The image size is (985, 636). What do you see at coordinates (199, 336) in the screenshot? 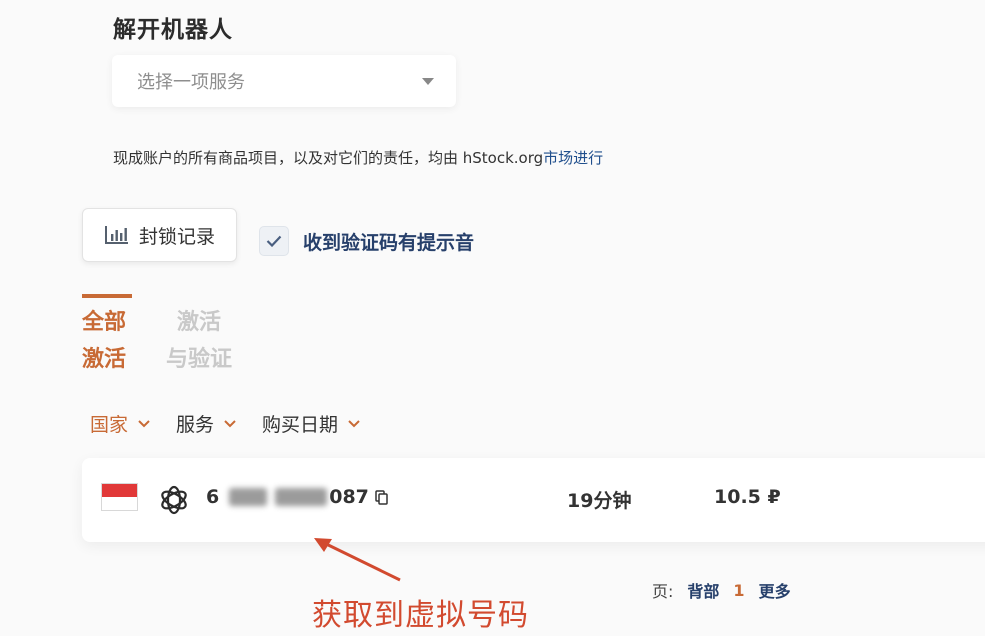
I see `tab-activation-verification: 激活 与验证` at bounding box center [199, 336].